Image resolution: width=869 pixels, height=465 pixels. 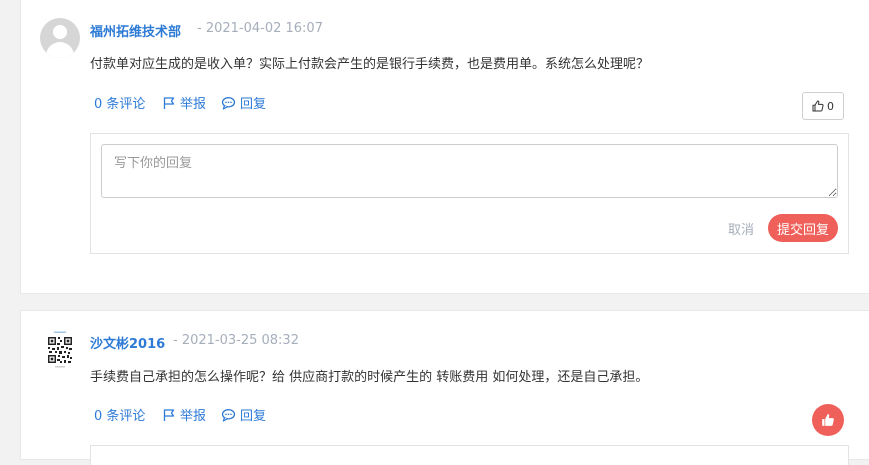 What do you see at coordinates (60, 38) in the screenshot?
I see `user-avatar-icon` at bounding box center [60, 38].